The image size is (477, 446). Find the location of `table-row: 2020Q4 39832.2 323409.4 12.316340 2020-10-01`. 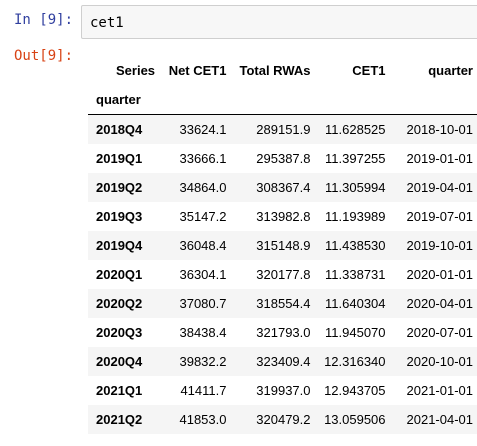

table-row: 2020Q4 39832.2 323409.4 12.316340 2020-10-01 is located at coordinates (282, 361).